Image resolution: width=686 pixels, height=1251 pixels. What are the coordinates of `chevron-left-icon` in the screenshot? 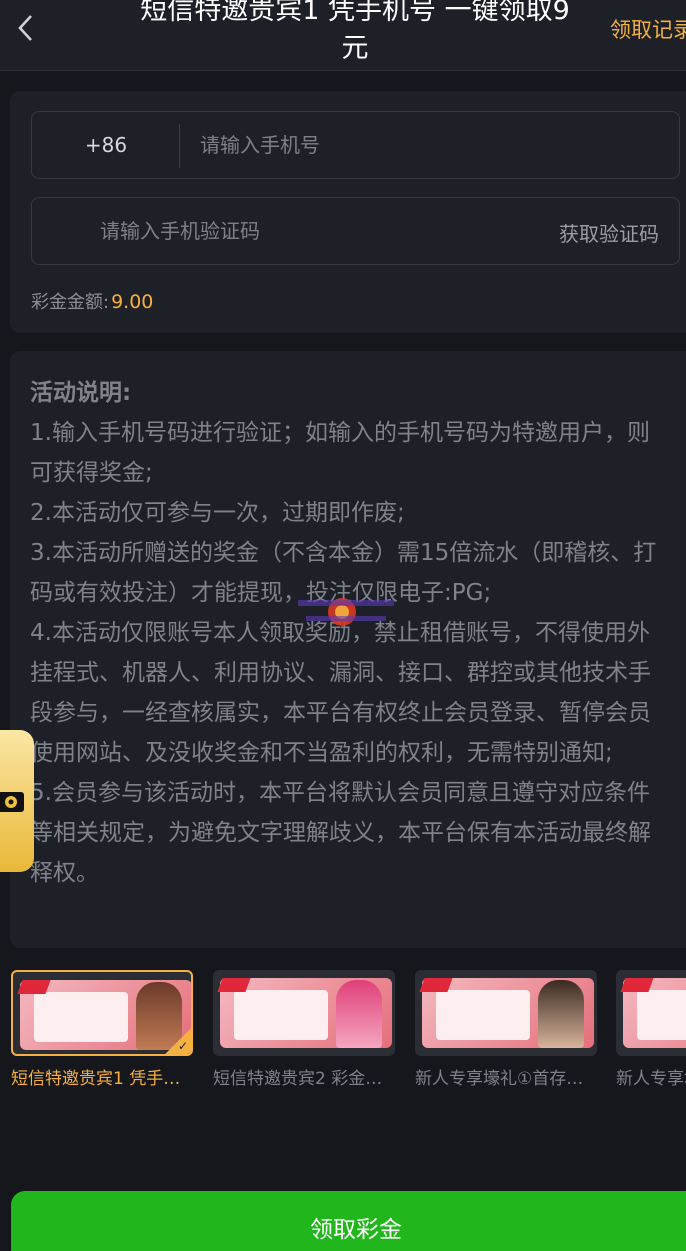 It's located at (25, 28).